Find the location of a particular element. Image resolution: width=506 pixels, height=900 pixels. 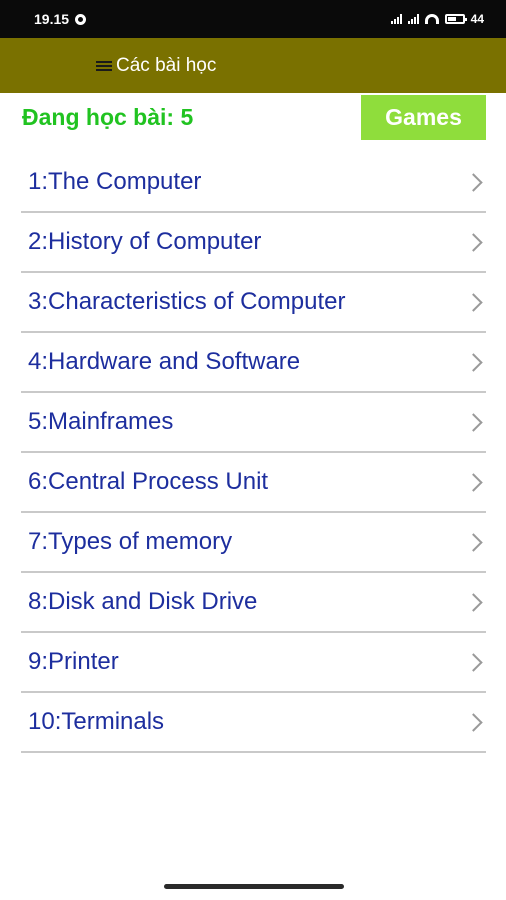

lesson-item: 3:Characteristics of Computer is located at coordinates (253, 303).